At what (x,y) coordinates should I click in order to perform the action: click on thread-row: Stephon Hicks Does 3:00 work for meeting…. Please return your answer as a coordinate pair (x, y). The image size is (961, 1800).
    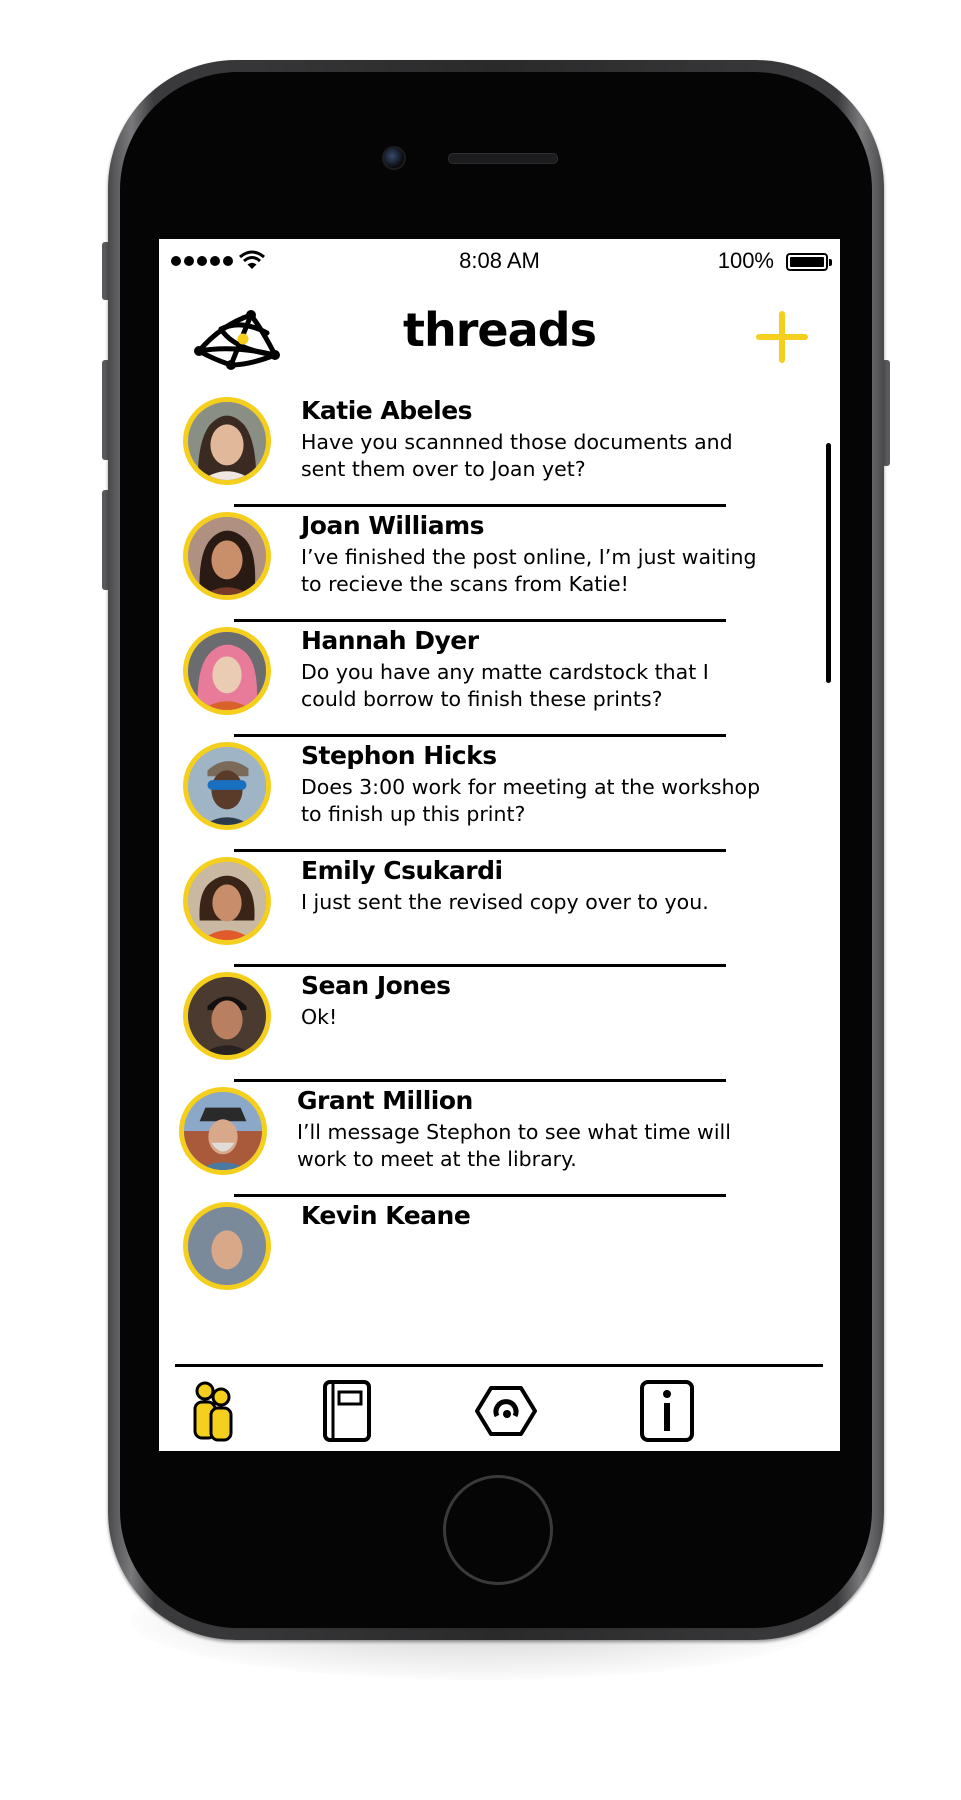
    Looking at the image, I should click on (499, 803).